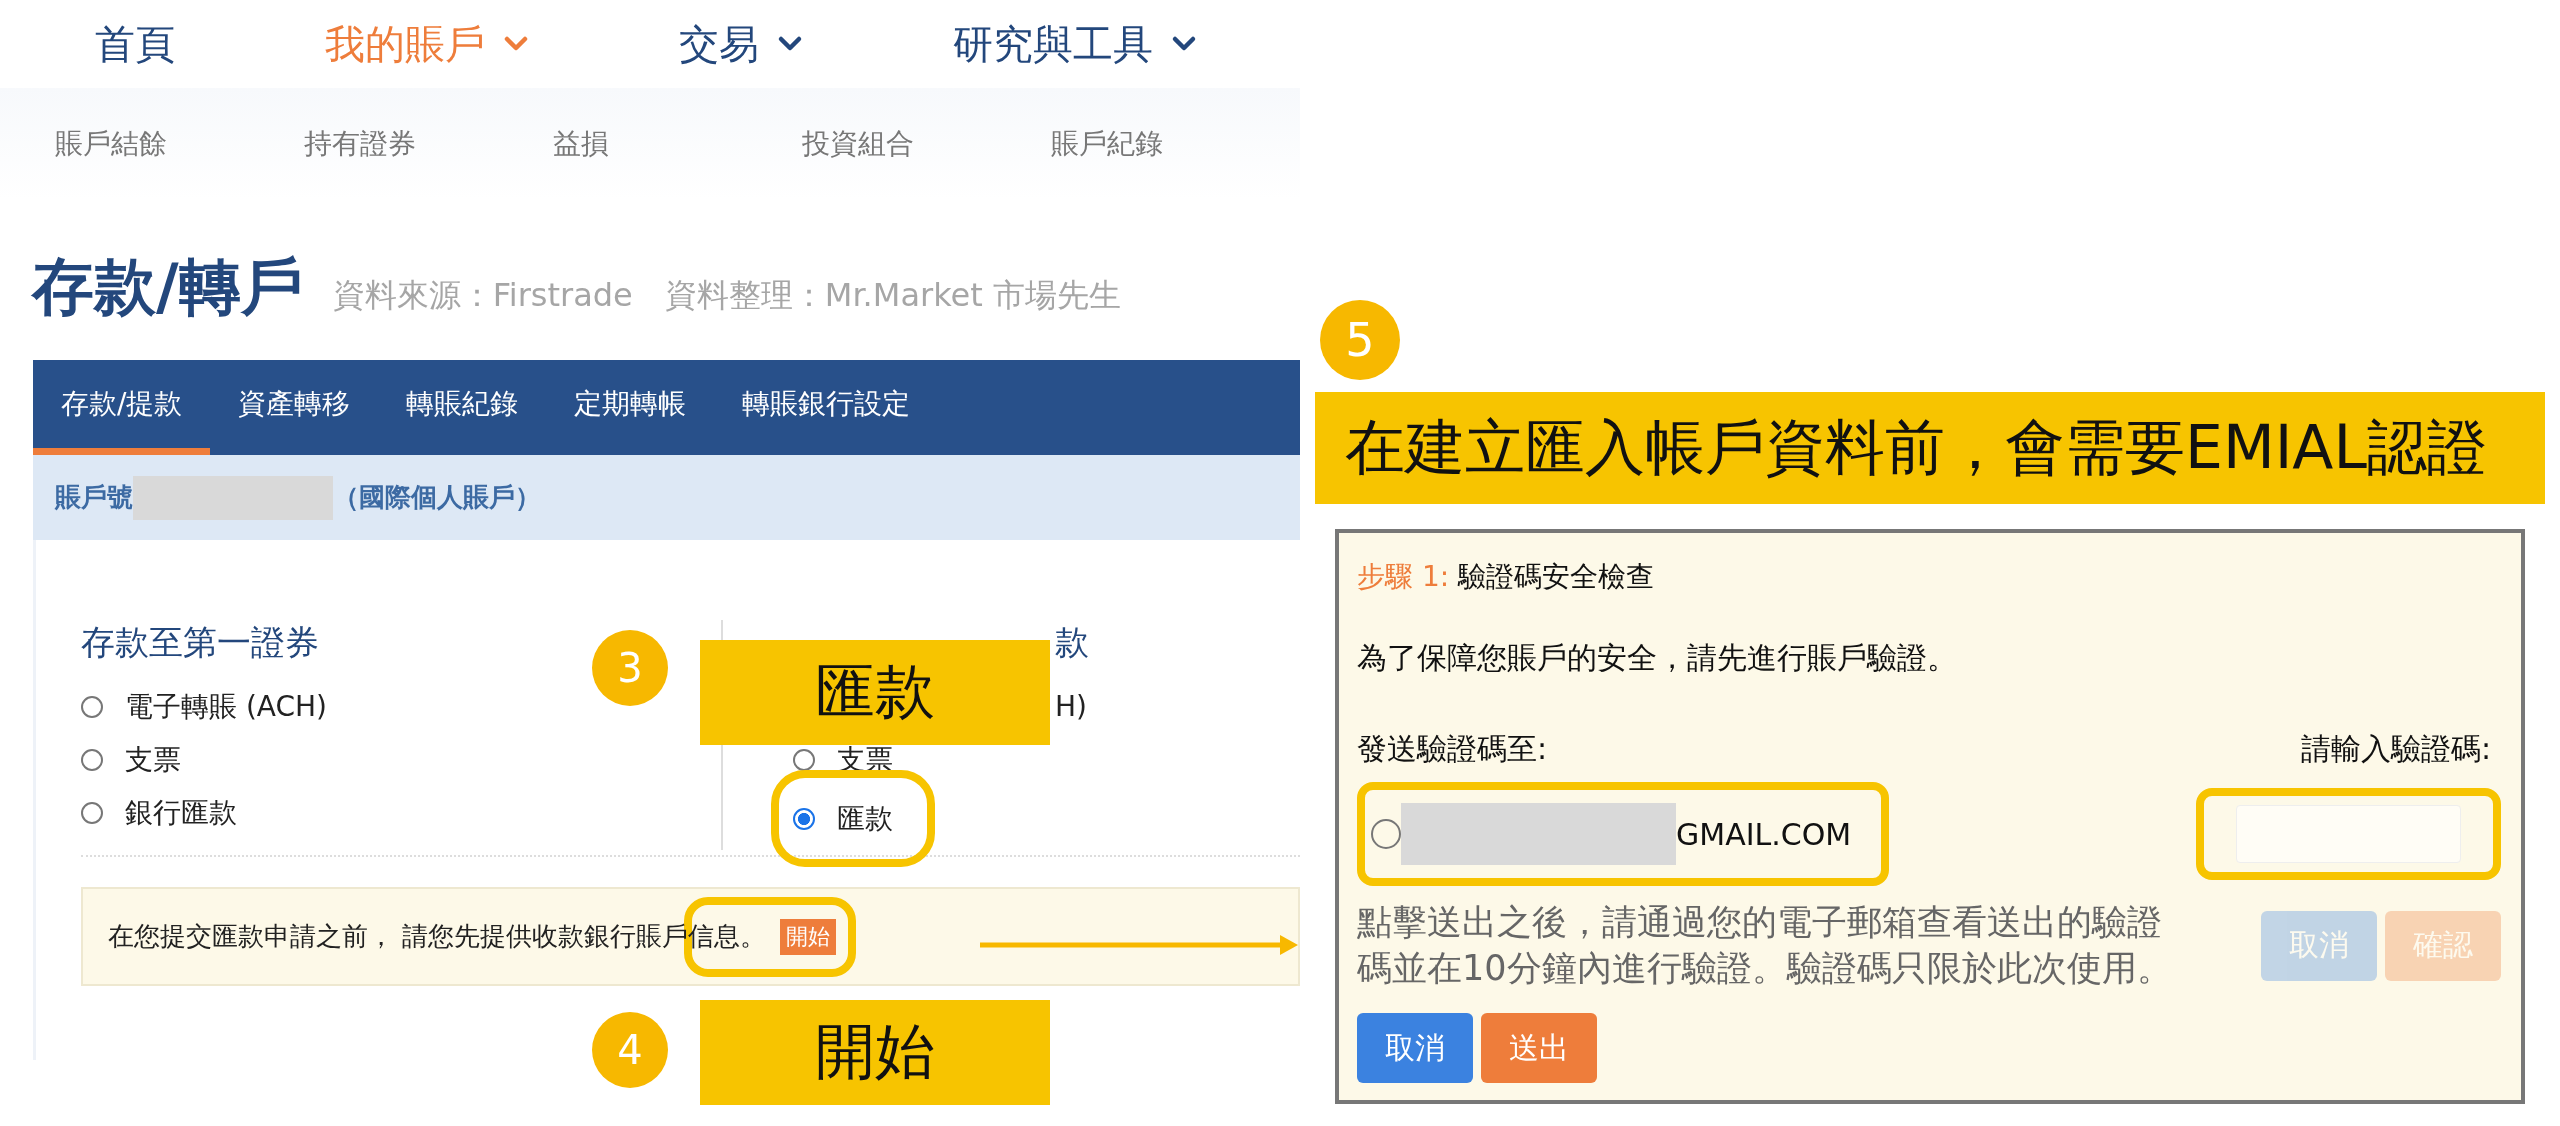  What do you see at coordinates (741, 44) in the screenshot?
I see `nav-menu-item: 交易` at bounding box center [741, 44].